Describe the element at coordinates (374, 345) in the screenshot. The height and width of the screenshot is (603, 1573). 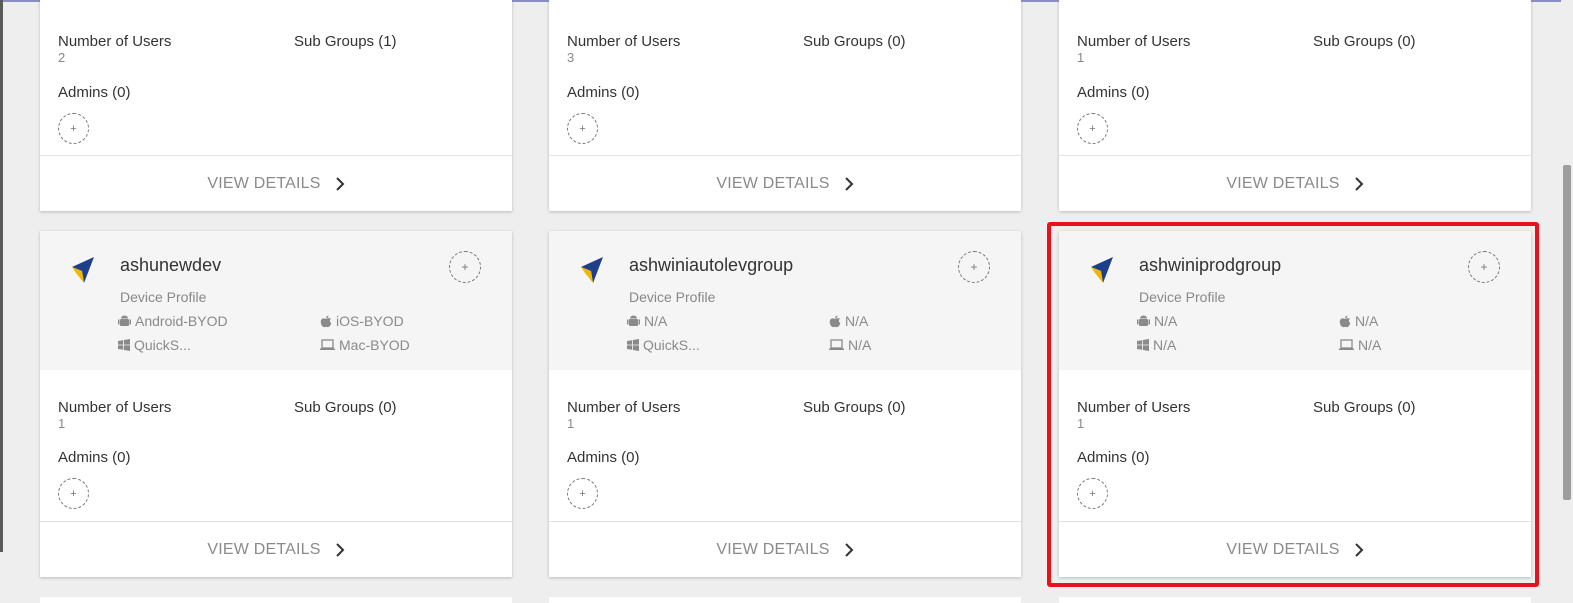
I see `mac-profile-value: Mac-BYOD` at that location.